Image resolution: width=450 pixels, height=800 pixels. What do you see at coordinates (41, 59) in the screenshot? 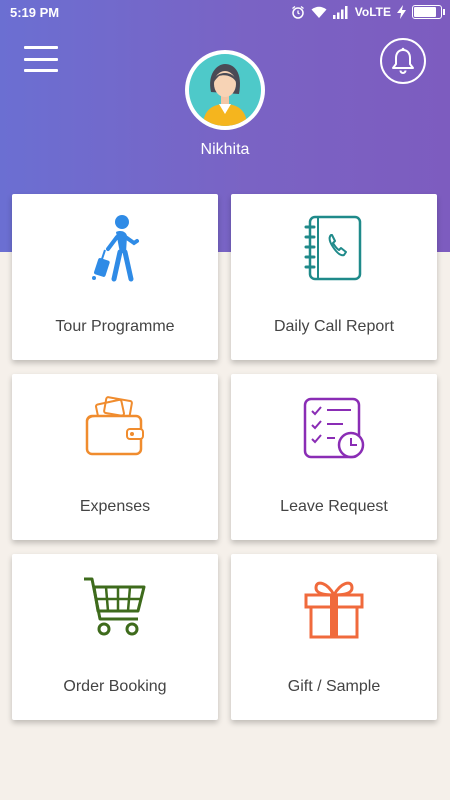
I see `hamburger-menu-icon` at bounding box center [41, 59].